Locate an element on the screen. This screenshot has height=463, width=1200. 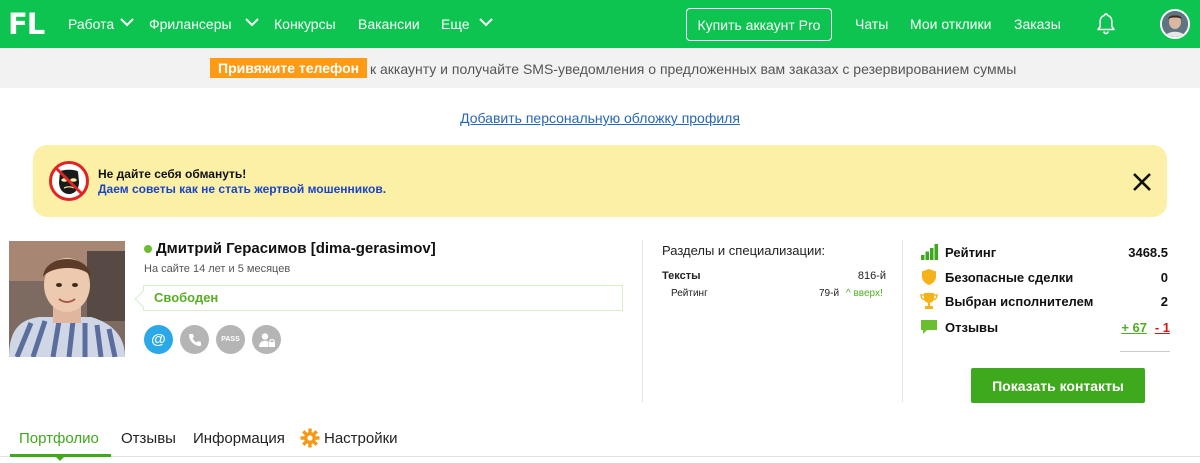
nav-item-work-label: Работа is located at coordinates (91, 24).